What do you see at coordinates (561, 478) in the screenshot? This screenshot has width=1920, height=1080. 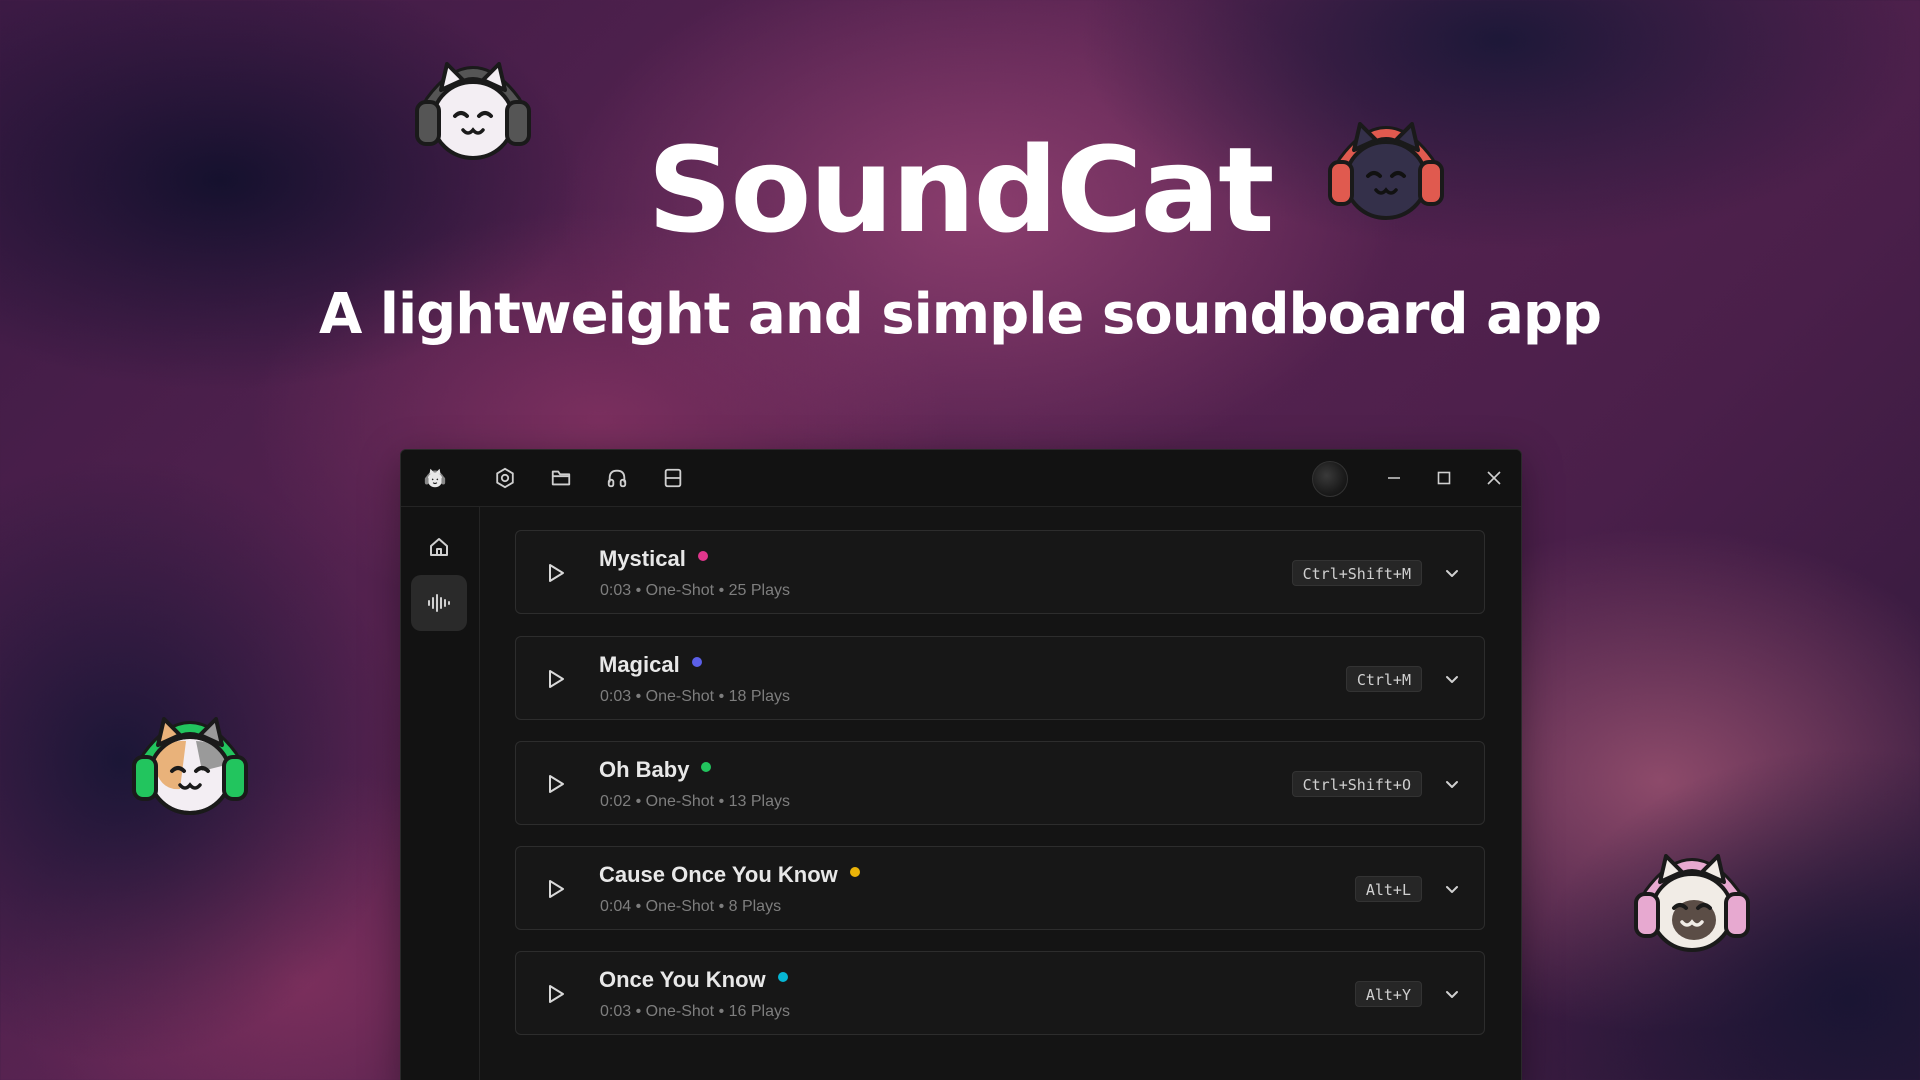 I see `folder-icon` at bounding box center [561, 478].